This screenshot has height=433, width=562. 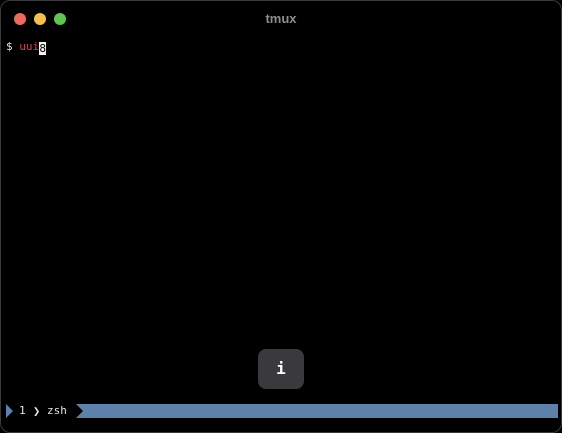 I want to click on window-index: 1, so click(x=22, y=411).